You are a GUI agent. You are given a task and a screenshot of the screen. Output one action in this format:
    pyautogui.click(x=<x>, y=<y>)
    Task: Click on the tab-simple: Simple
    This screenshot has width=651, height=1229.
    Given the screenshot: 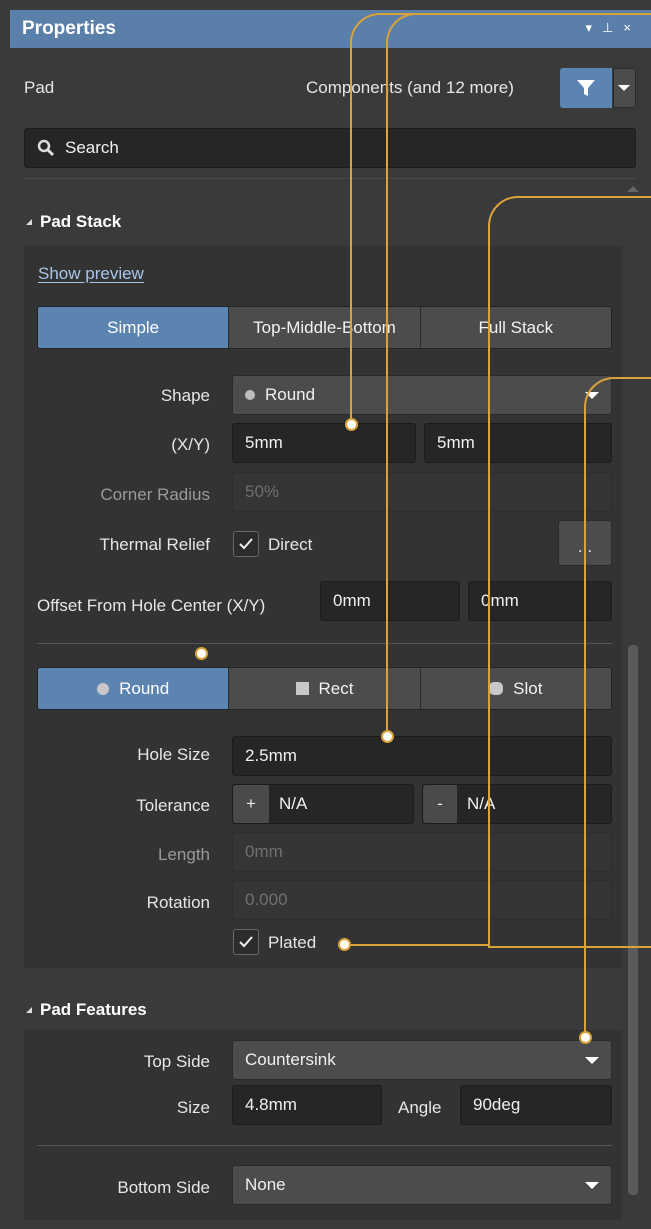 What is the action you would take?
    pyautogui.click(x=134, y=327)
    